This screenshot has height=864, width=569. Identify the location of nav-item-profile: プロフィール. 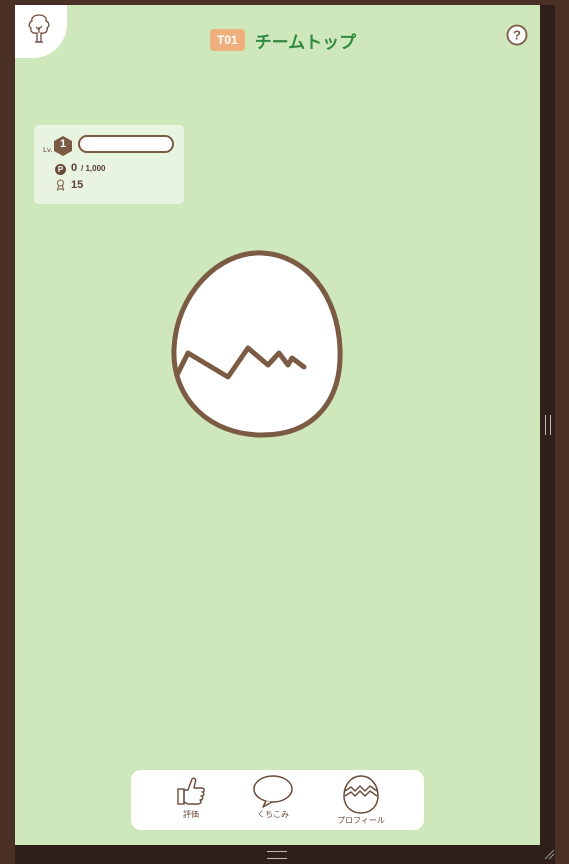
(361, 802).